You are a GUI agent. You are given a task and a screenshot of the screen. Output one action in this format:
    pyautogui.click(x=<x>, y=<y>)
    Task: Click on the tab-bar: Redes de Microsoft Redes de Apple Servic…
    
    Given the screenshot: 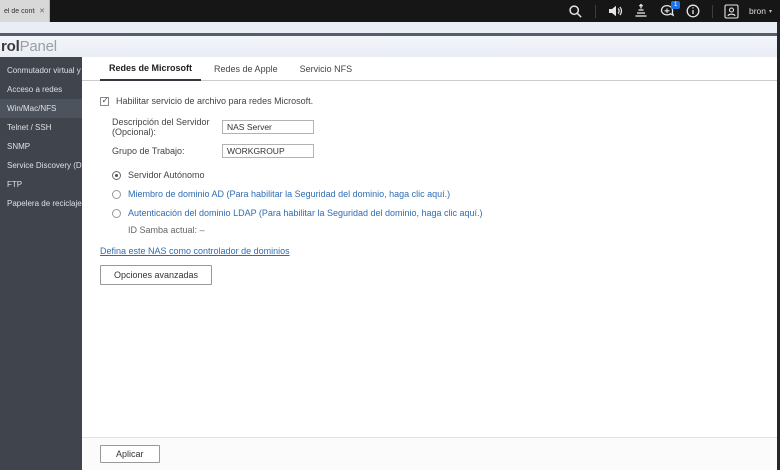 What is the action you would take?
    pyautogui.click(x=429, y=69)
    